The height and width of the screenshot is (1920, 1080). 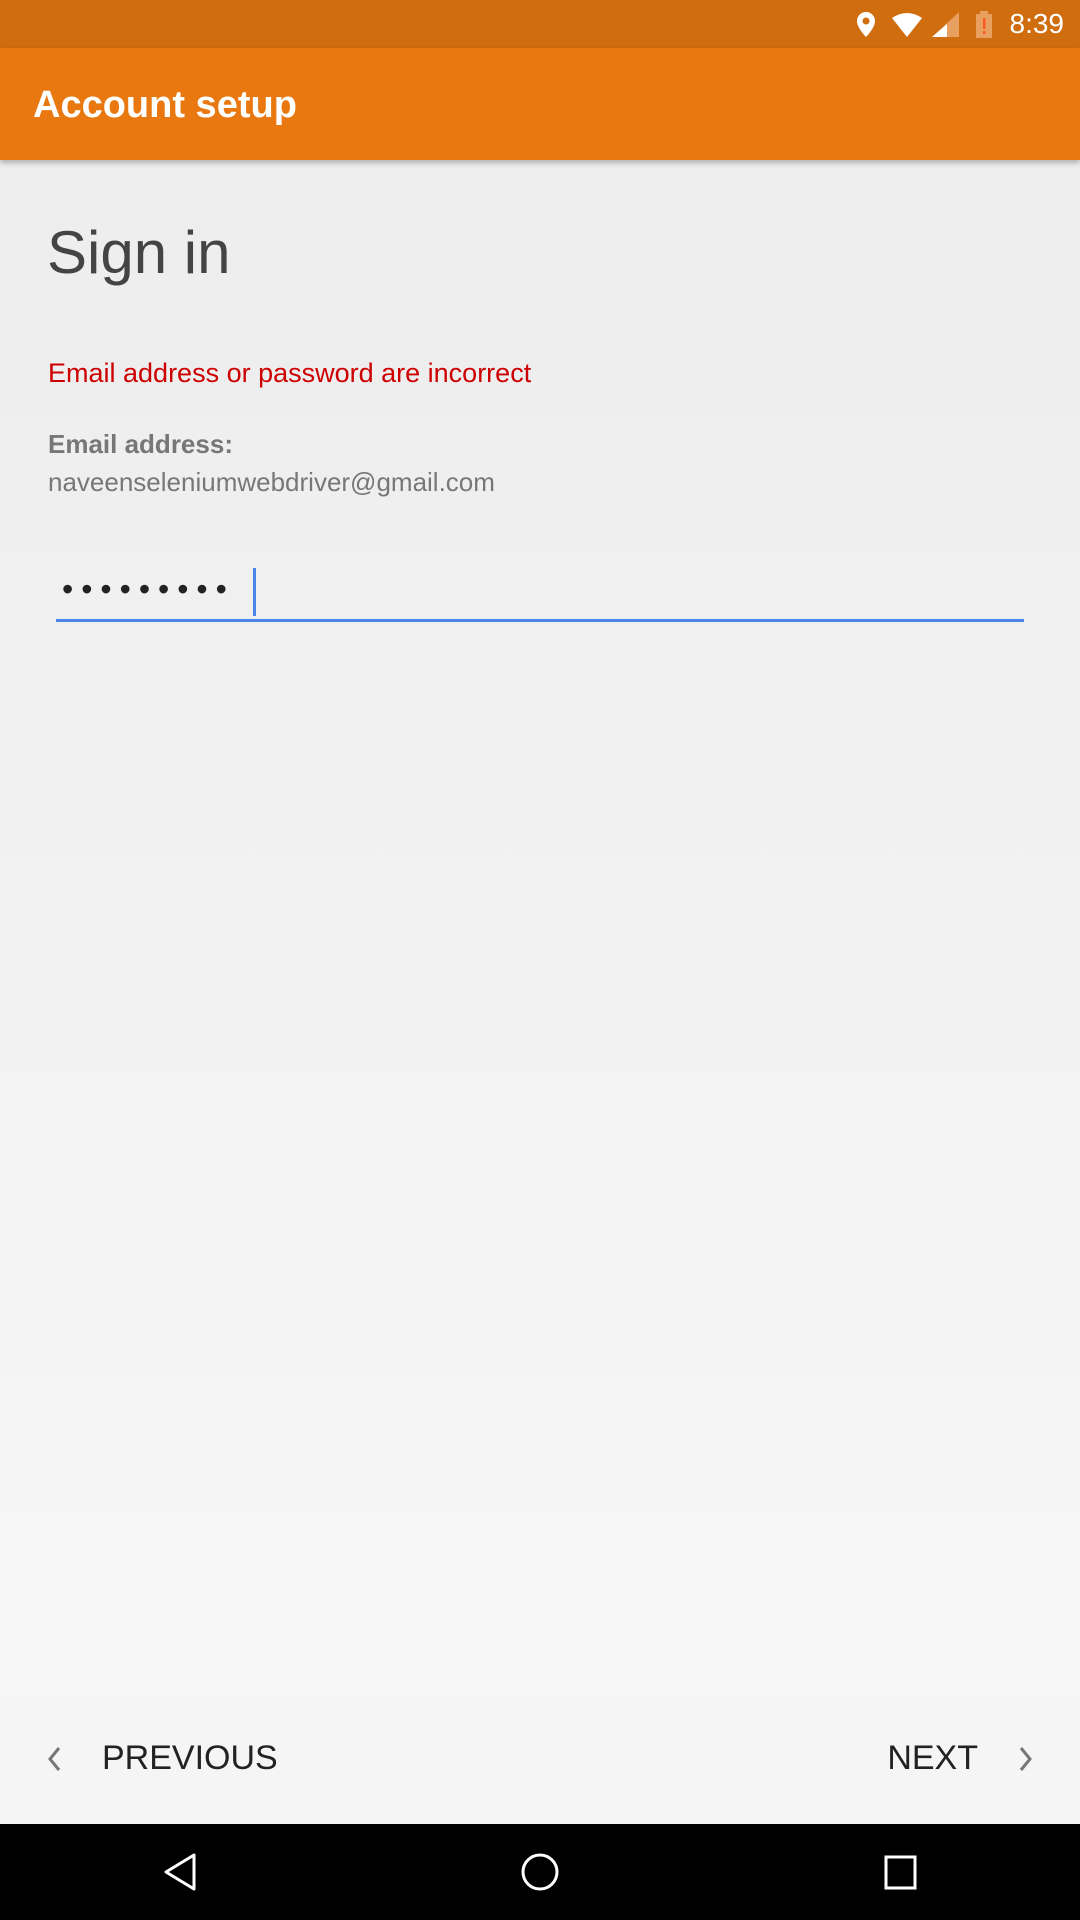 I want to click on location-icon, so click(x=866, y=24).